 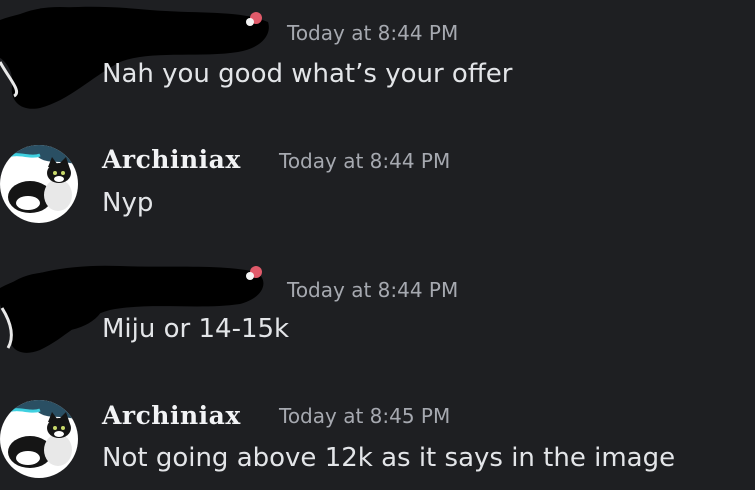 I want to click on message-timestamp: Today at 8:45 PM, so click(x=365, y=416).